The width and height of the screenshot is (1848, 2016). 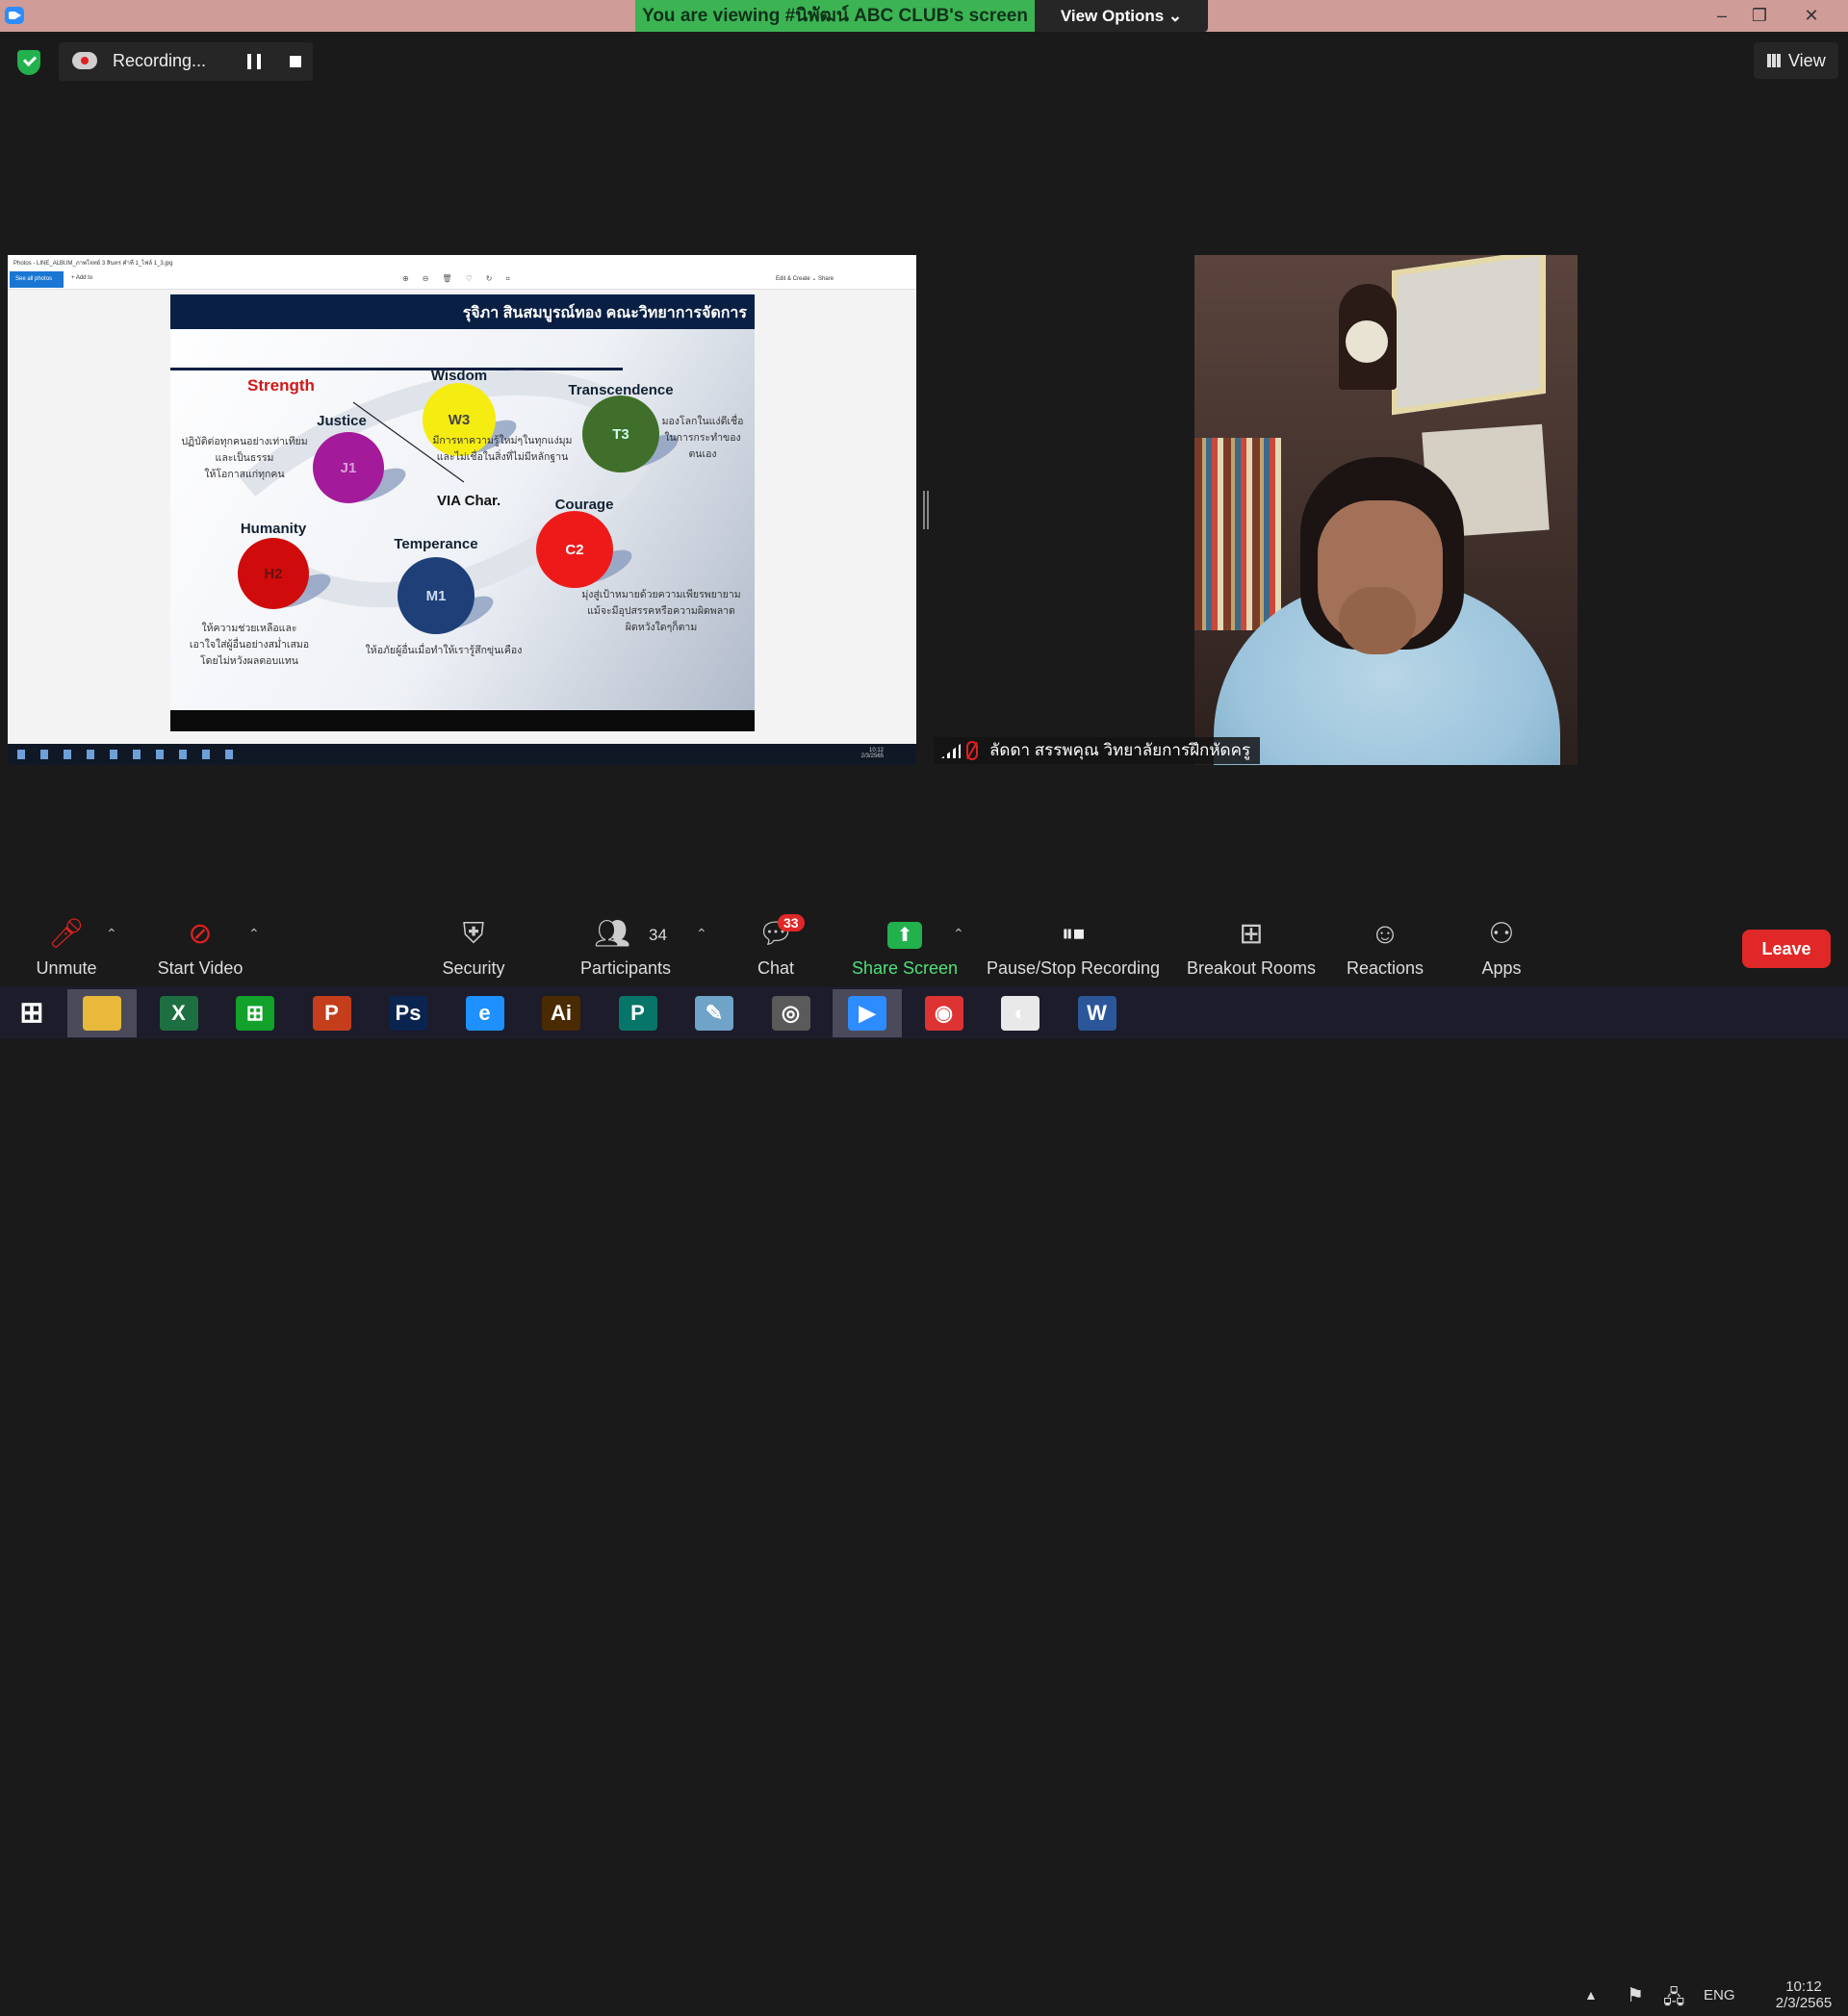 I want to click on taskbar-notepad-button: ✎, so click(x=714, y=1013).